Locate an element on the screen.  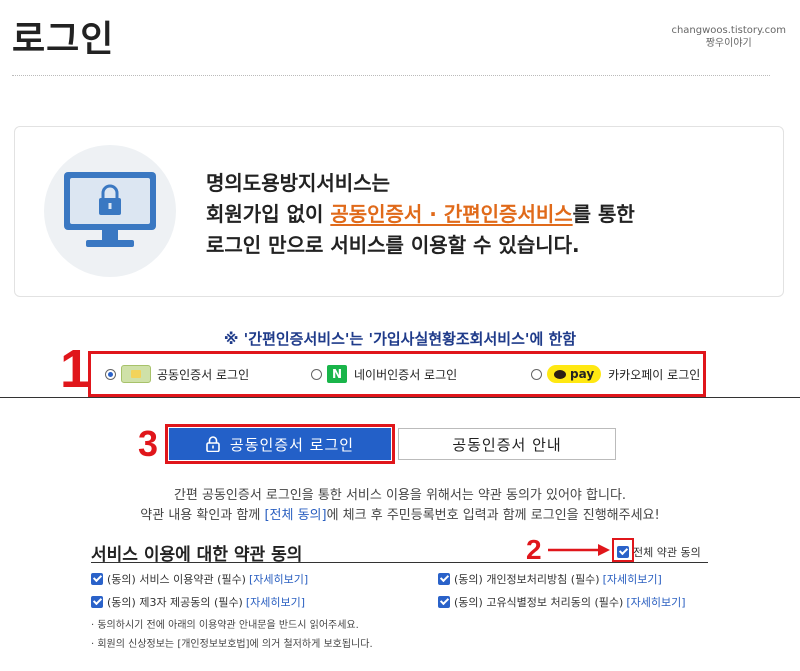
login-option-kakao: pay 카카오페이 로그인 is located at coordinates (615, 374).